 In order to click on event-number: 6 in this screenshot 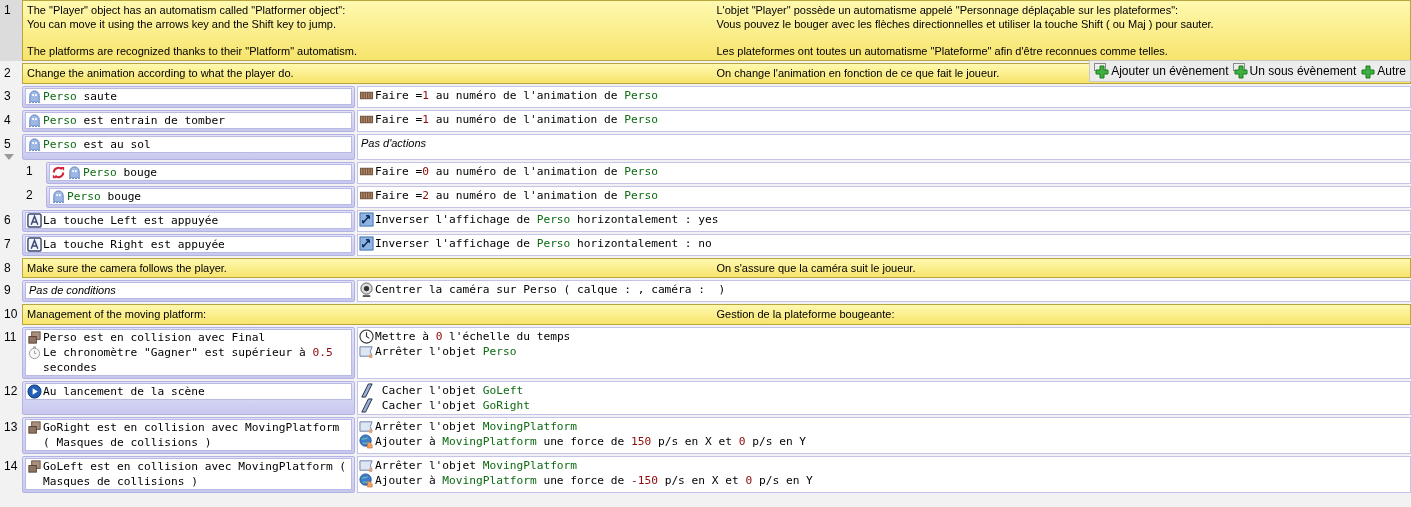, I will do `click(7, 219)`.